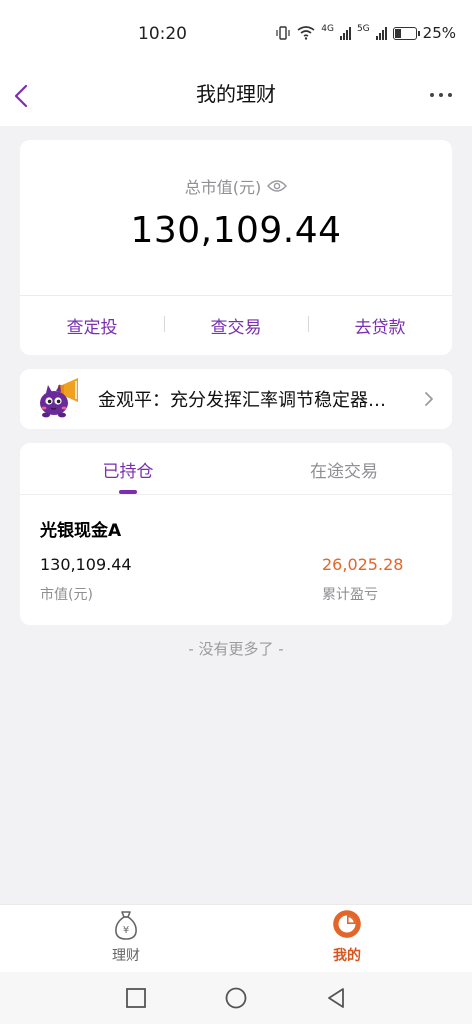 The image size is (472, 1024). What do you see at coordinates (350, 595) in the screenshot?
I see `fund-profit-loss-label: 累计盈亏` at bounding box center [350, 595].